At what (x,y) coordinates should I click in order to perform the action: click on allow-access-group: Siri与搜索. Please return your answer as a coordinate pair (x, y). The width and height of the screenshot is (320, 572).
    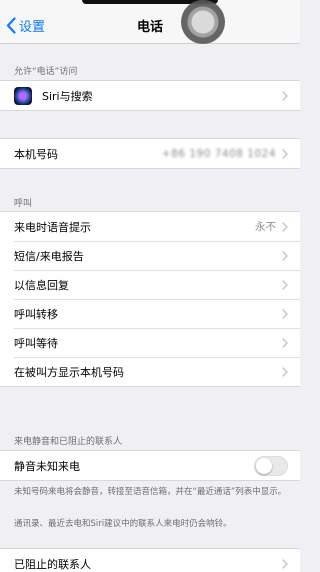
    Looking at the image, I should click on (150, 95).